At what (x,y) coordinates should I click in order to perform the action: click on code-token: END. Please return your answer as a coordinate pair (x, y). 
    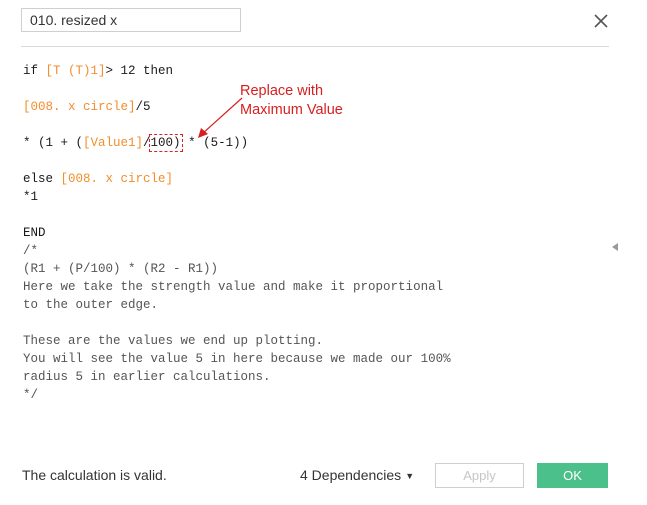
    Looking at the image, I should click on (34, 233).